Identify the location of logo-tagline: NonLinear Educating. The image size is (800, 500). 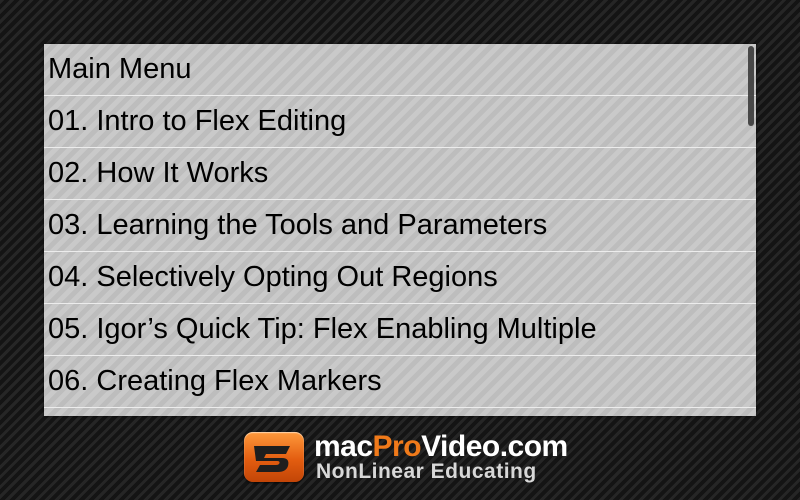
(426, 471).